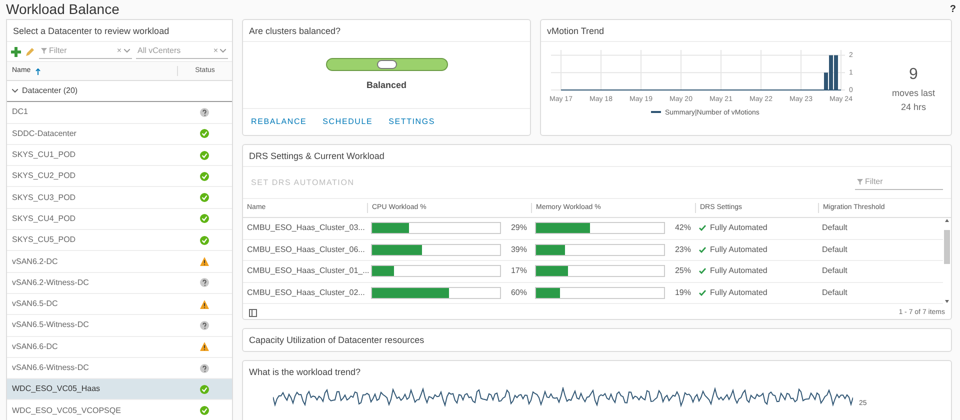 This screenshot has width=960, height=420. Describe the element at coordinates (412, 122) in the screenshot. I see `action-link: SETTINGS` at that location.